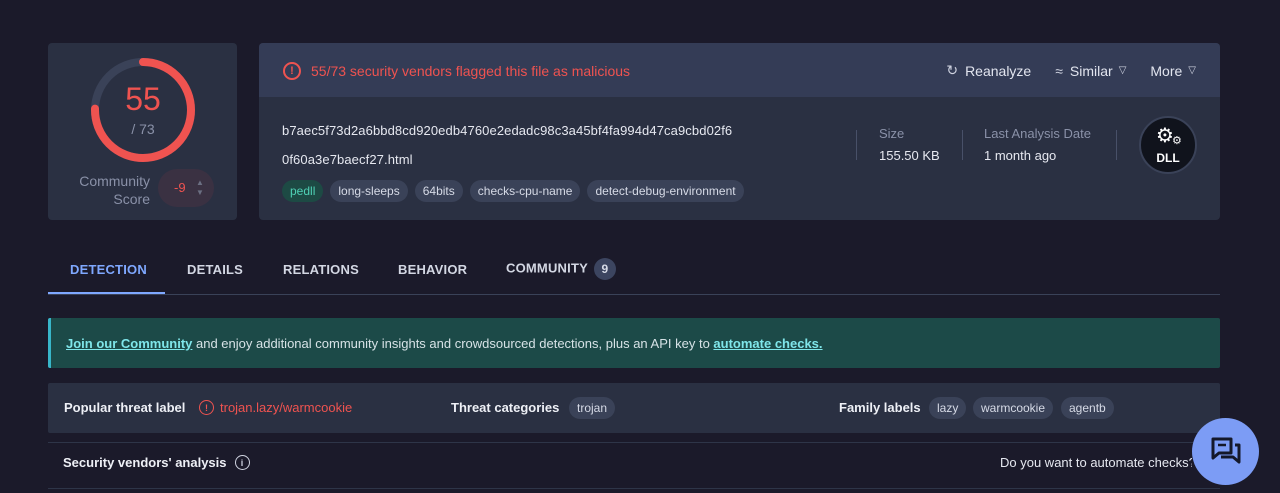 The height and width of the screenshot is (493, 1280). I want to click on size-value: 155.50 KB, so click(909, 155).